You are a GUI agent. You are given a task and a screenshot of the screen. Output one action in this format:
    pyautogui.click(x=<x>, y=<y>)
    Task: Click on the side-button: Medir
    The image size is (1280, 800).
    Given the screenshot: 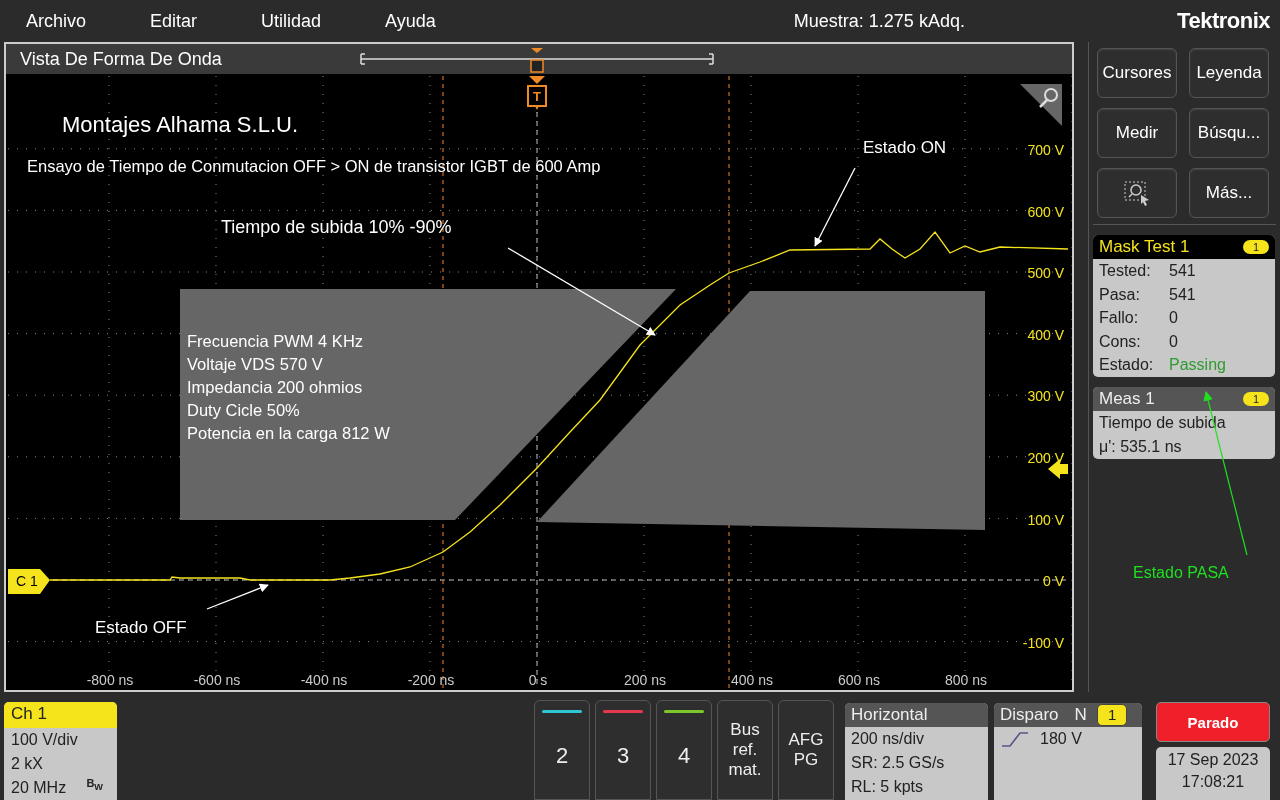 What is the action you would take?
    pyautogui.click(x=1137, y=133)
    